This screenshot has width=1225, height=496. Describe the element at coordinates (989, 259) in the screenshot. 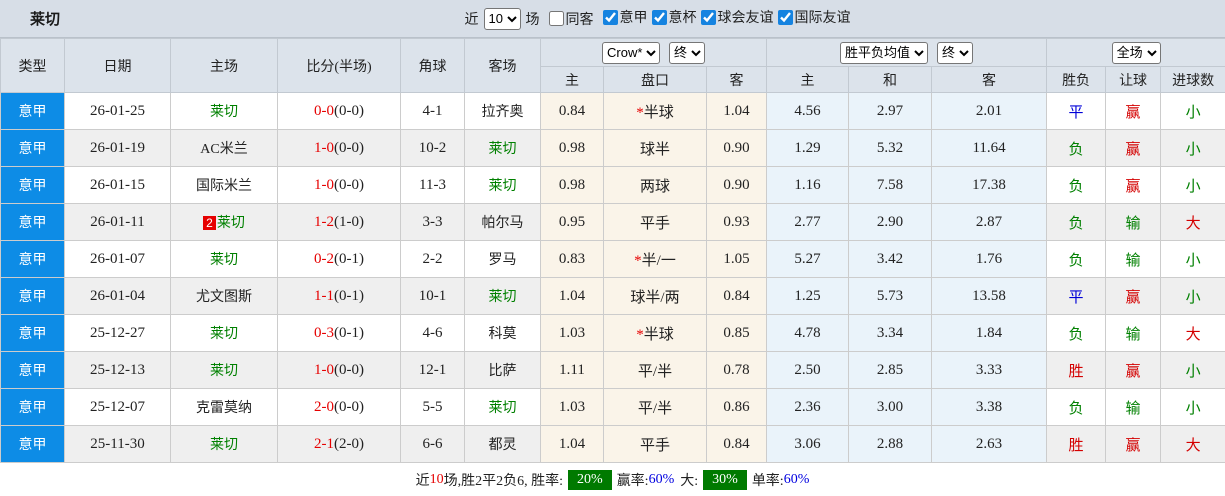

I see `avg-away-odds: 1.76` at that location.